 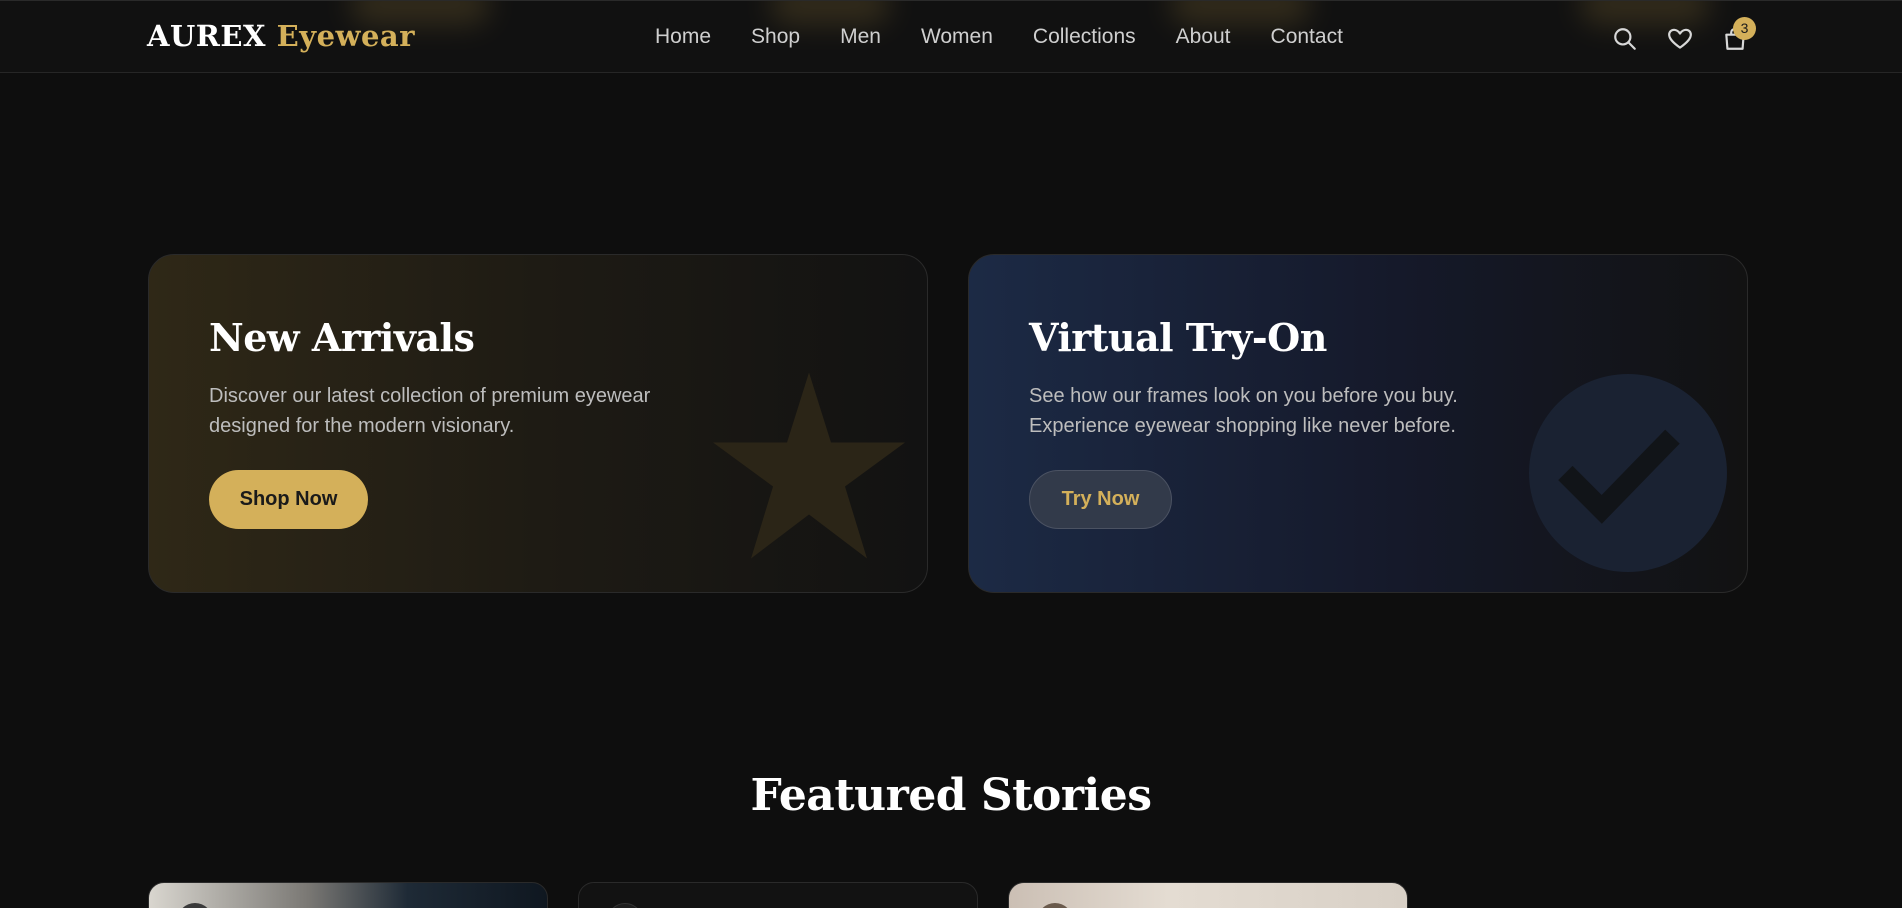 What do you see at coordinates (288, 499) in the screenshot?
I see `shop-now-button: Shop Now` at bounding box center [288, 499].